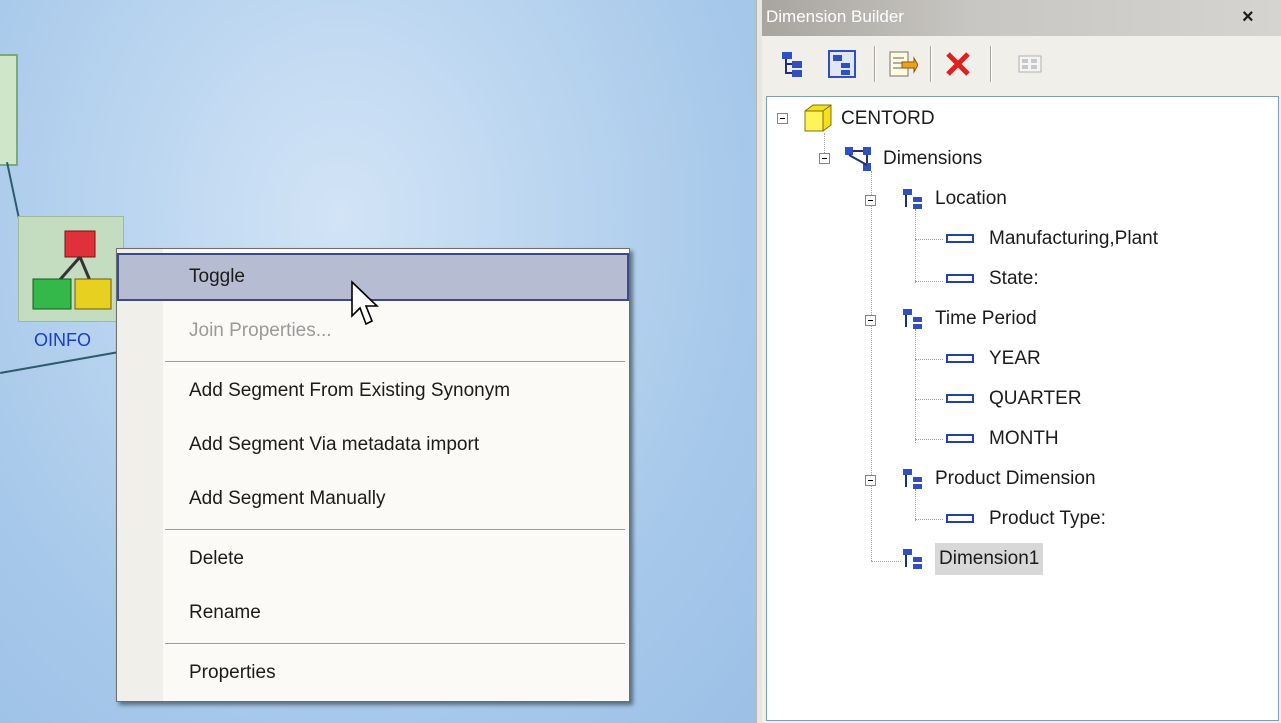  I want to click on properties-icon, so click(1030, 64).